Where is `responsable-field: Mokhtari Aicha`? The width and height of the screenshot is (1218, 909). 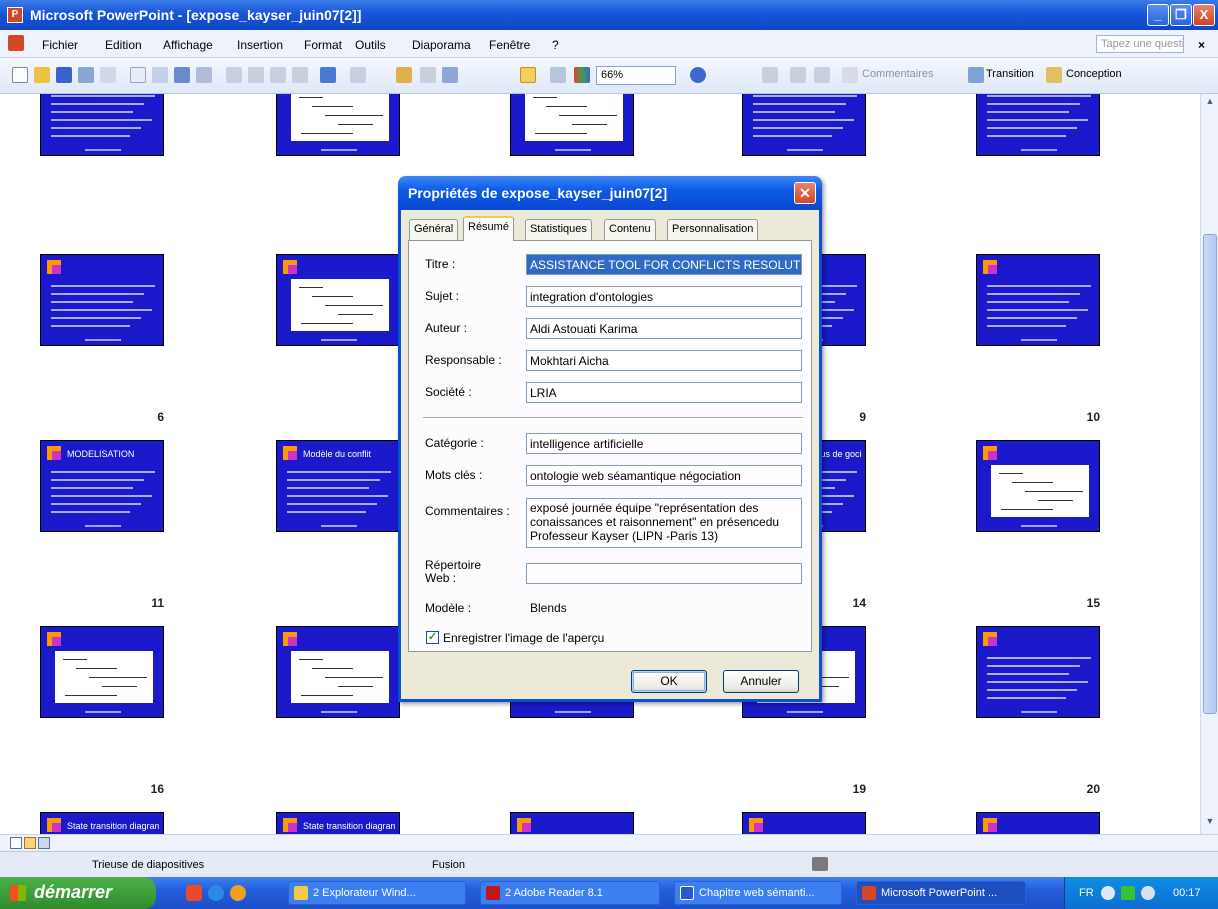
responsable-field: Mokhtari Aicha is located at coordinates (664, 360).